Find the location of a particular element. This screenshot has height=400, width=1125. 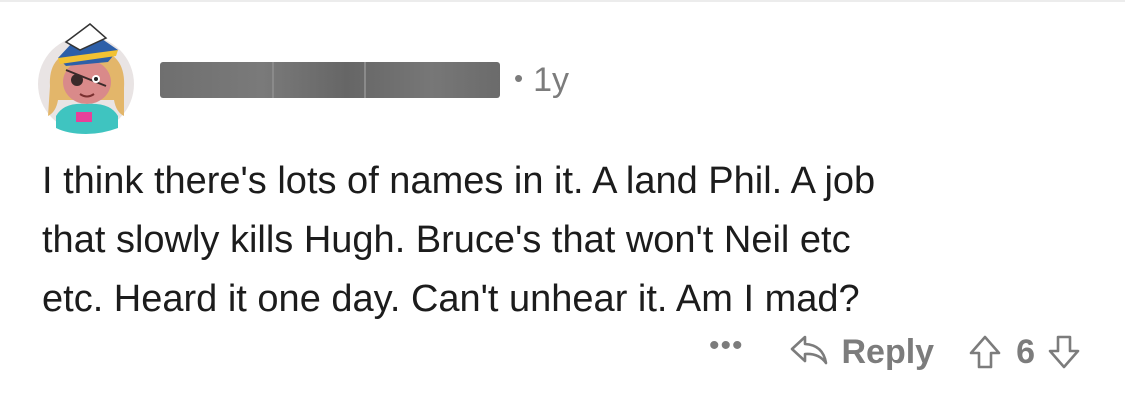

comment-meta: • 1y is located at coordinates (541, 79).